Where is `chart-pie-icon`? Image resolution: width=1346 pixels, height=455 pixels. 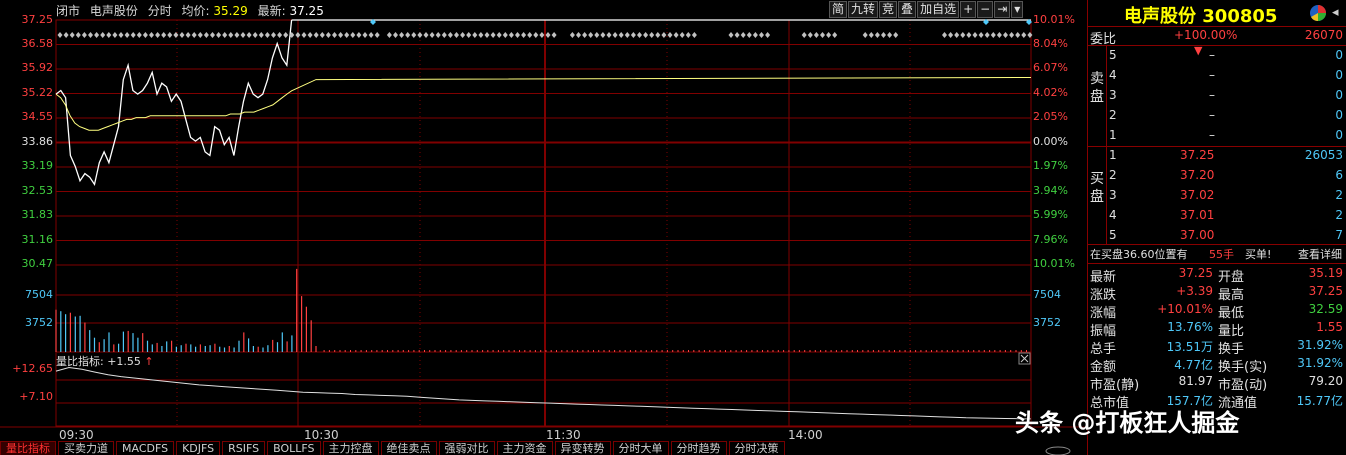
chart-pie-icon is located at coordinates (1318, 13).